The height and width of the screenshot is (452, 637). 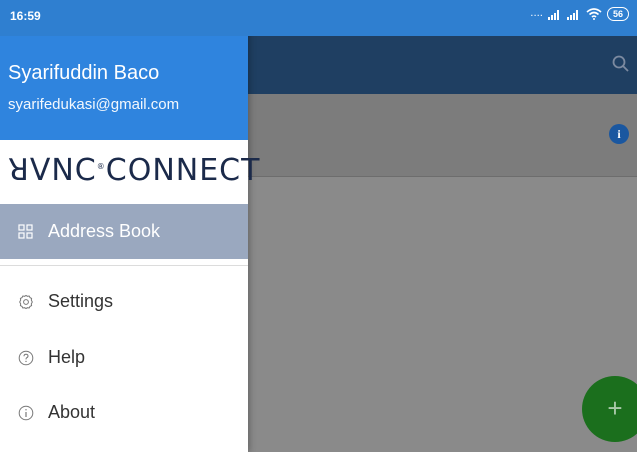 What do you see at coordinates (72, 412) in the screenshot?
I see `drawer-item-label: About` at bounding box center [72, 412].